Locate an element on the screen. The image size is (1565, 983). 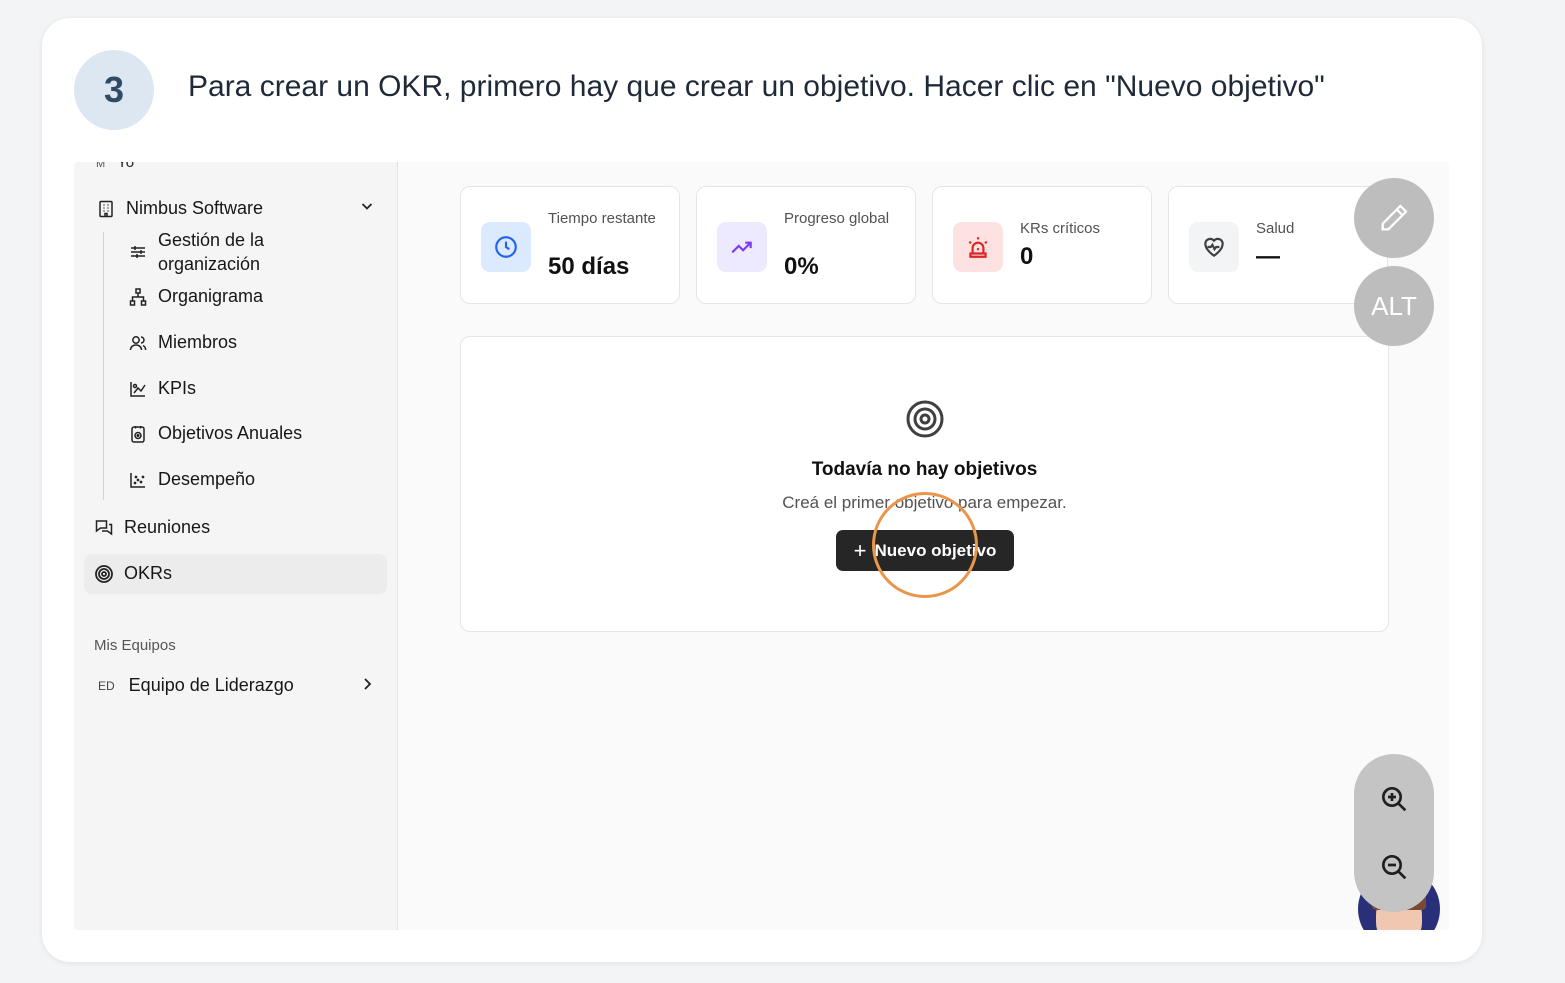
chevron-down-icon is located at coordinates (367, 208).